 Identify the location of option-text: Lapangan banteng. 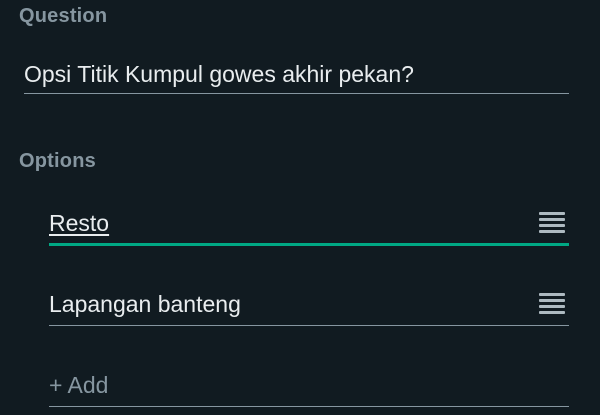
(145, 304).